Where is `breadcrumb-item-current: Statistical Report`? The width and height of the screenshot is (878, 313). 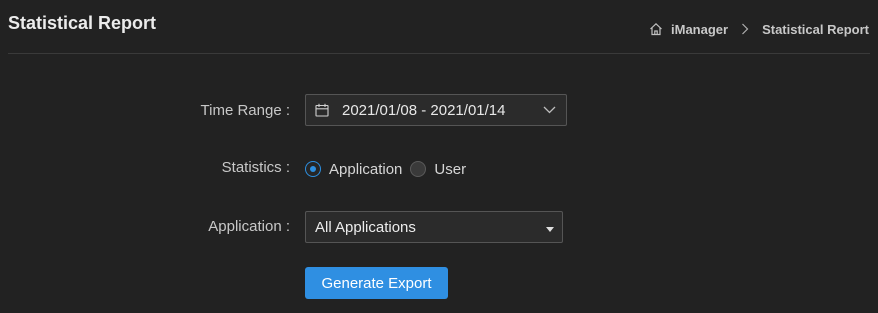
breadcrumb-item-current: Statistical Report is located at coordinates (815, 29).